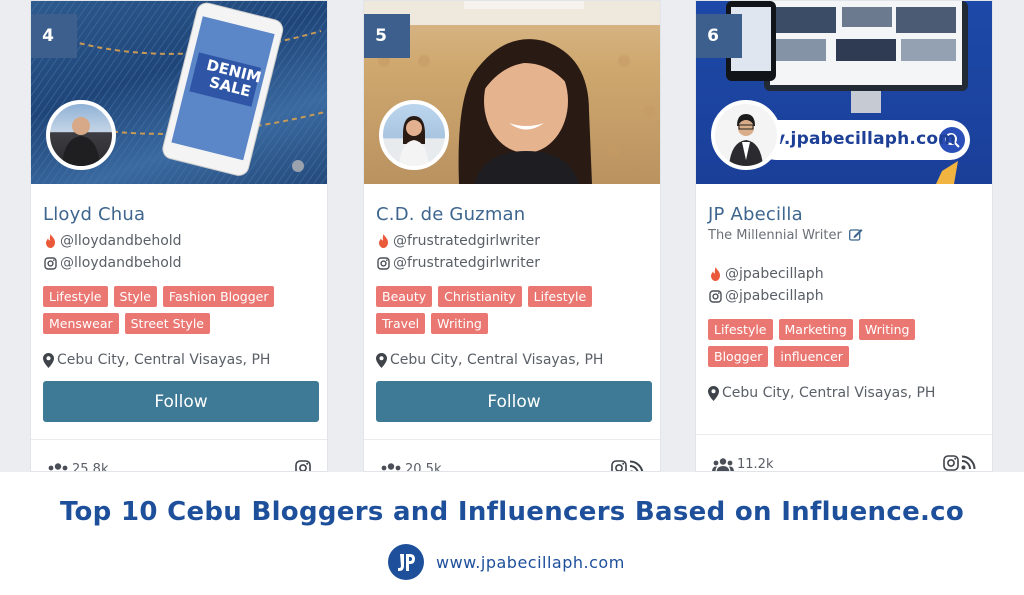 The image size is (1024, 595). Describe the element at coordinates (77, 462) in the screenshot. I see `followers-count: 25.8k` at that location.